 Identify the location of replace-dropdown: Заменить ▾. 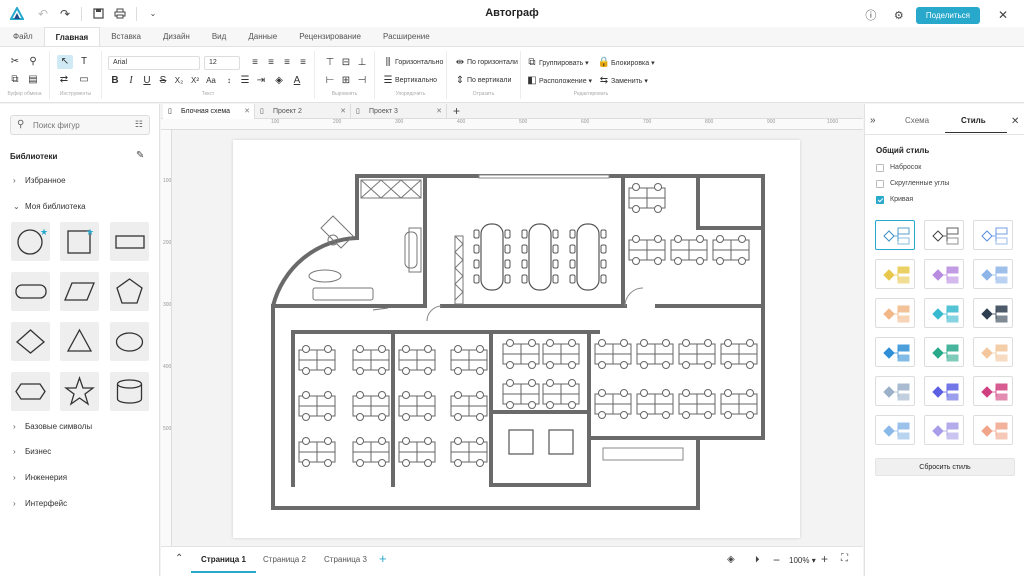
(629, 81).